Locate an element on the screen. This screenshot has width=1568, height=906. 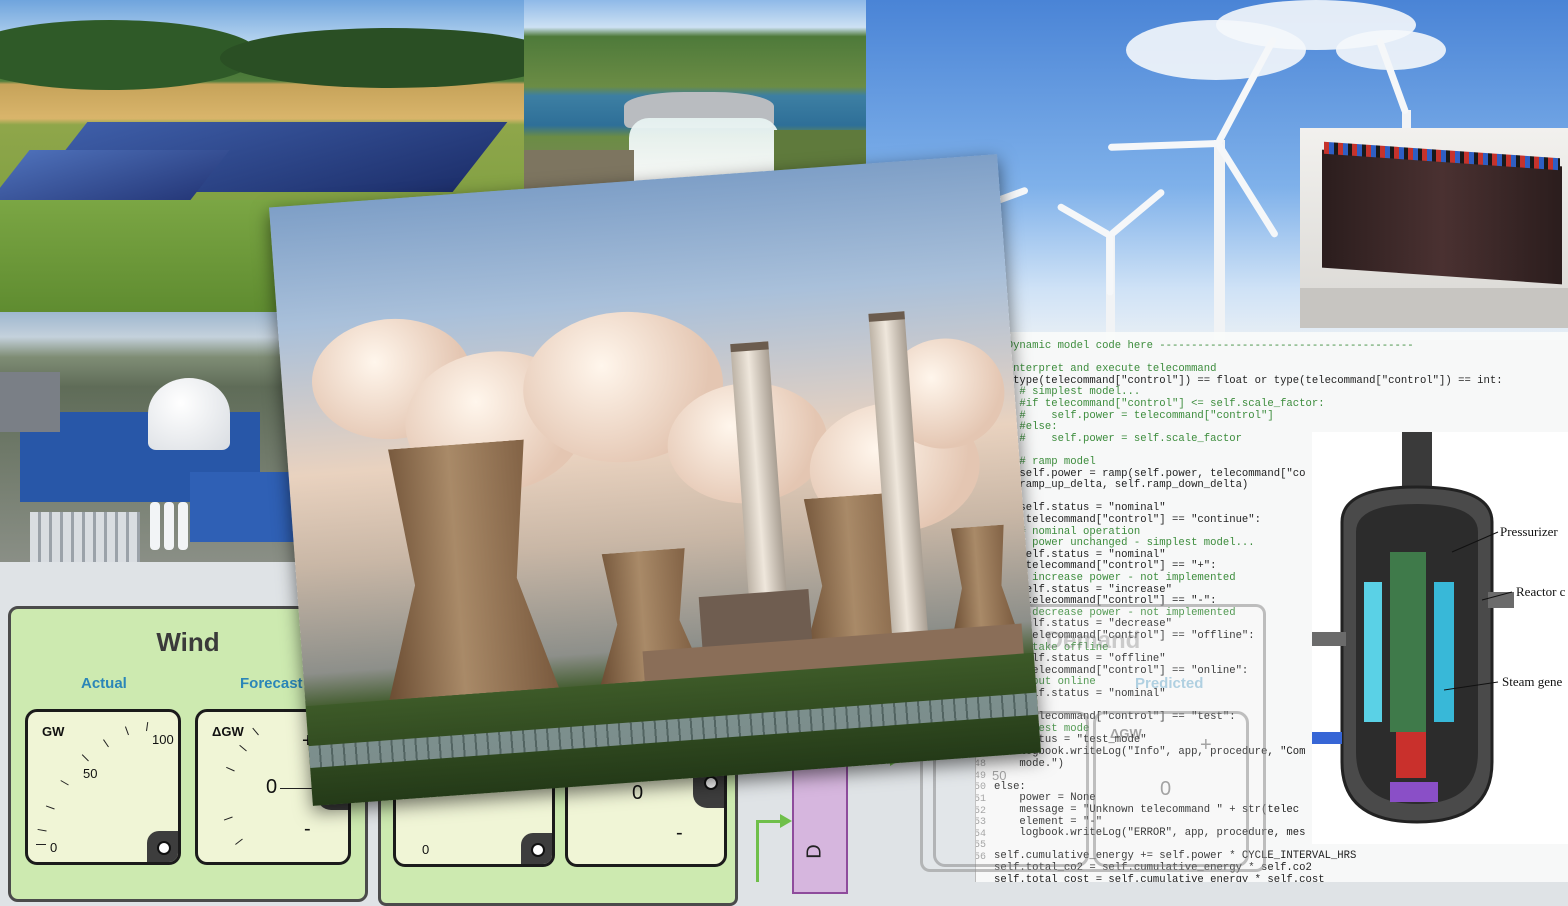
ghost-gauge-b-plus: + is located at coordinates (1206, 745).